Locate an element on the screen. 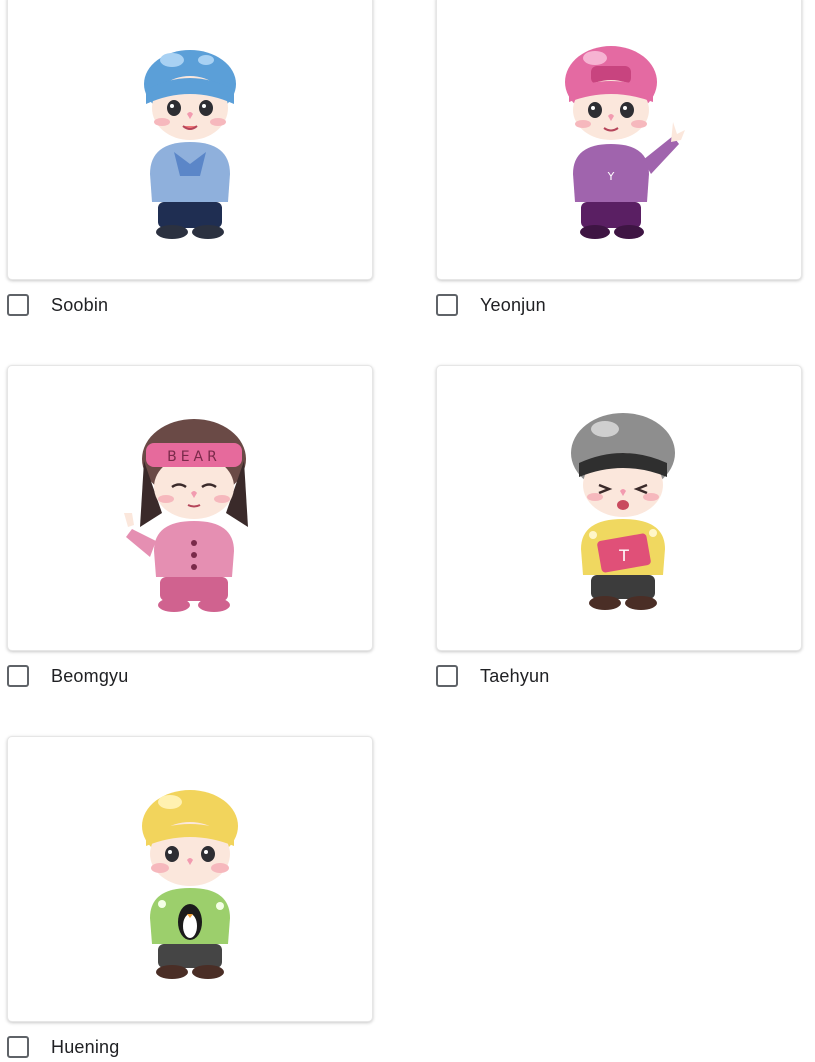  option-checkbox-row: Yeonjun is located at coordinates (586, 305).